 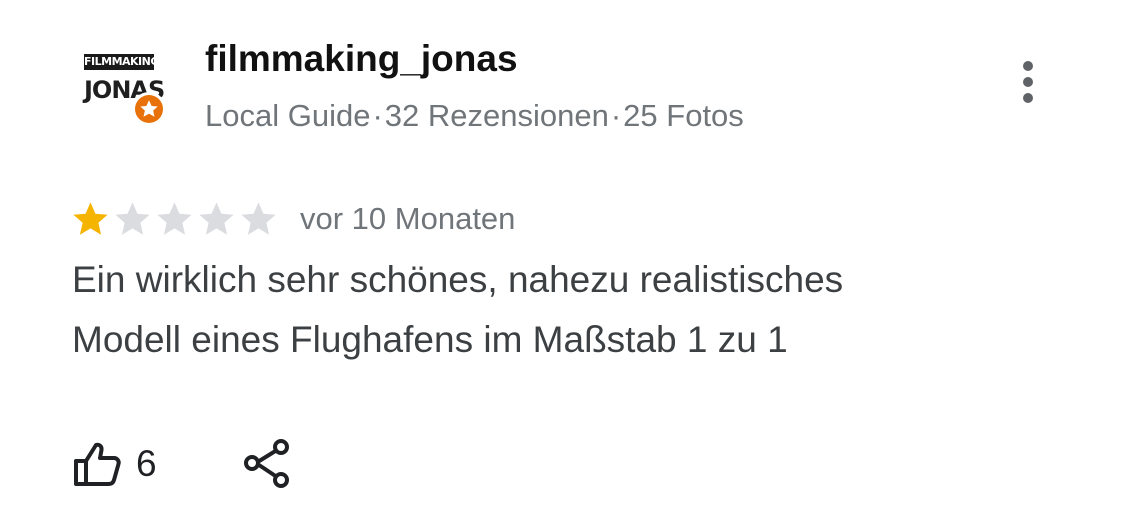 I want to click on more-vert-icon, so click(x=1028, y=66).